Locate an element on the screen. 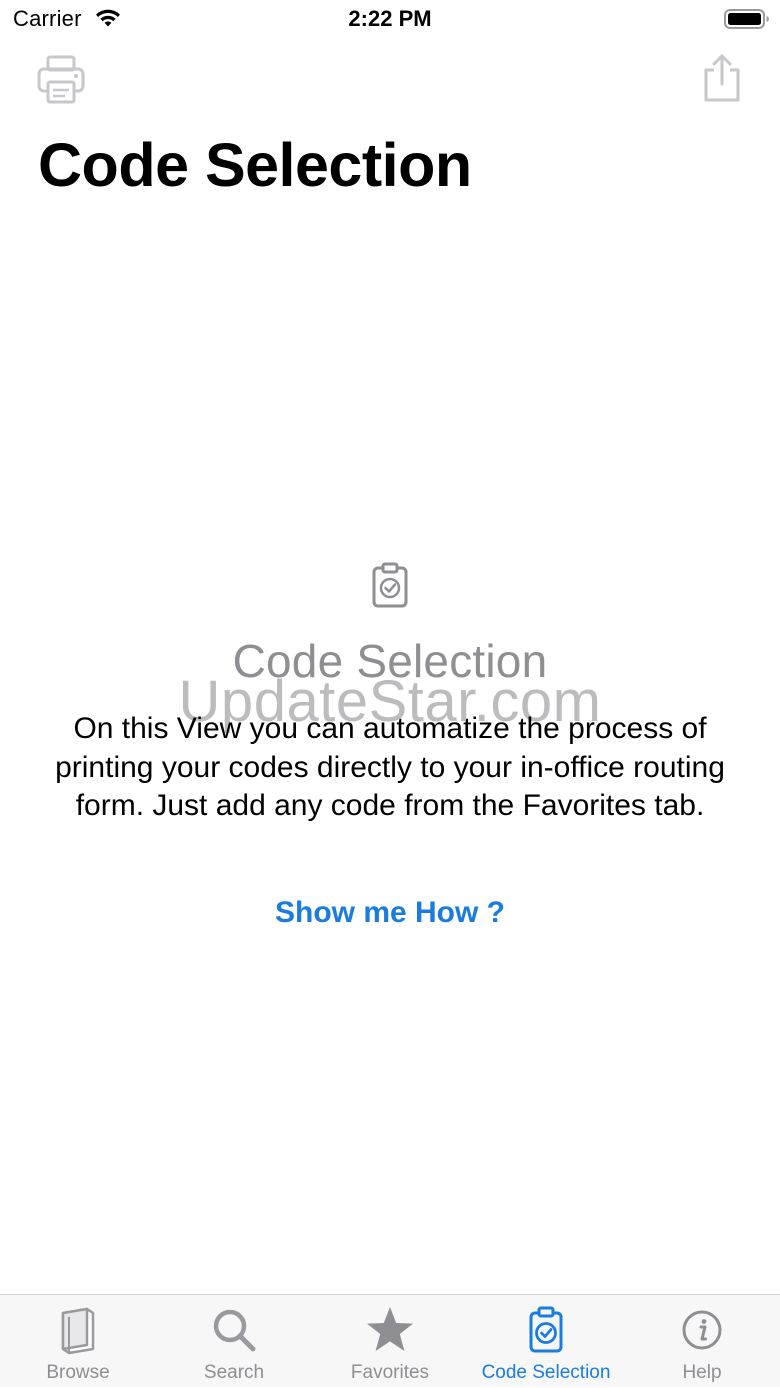 The image size is (780, 1388). clock: 2:22 PM is located at coordinates (390, 18).